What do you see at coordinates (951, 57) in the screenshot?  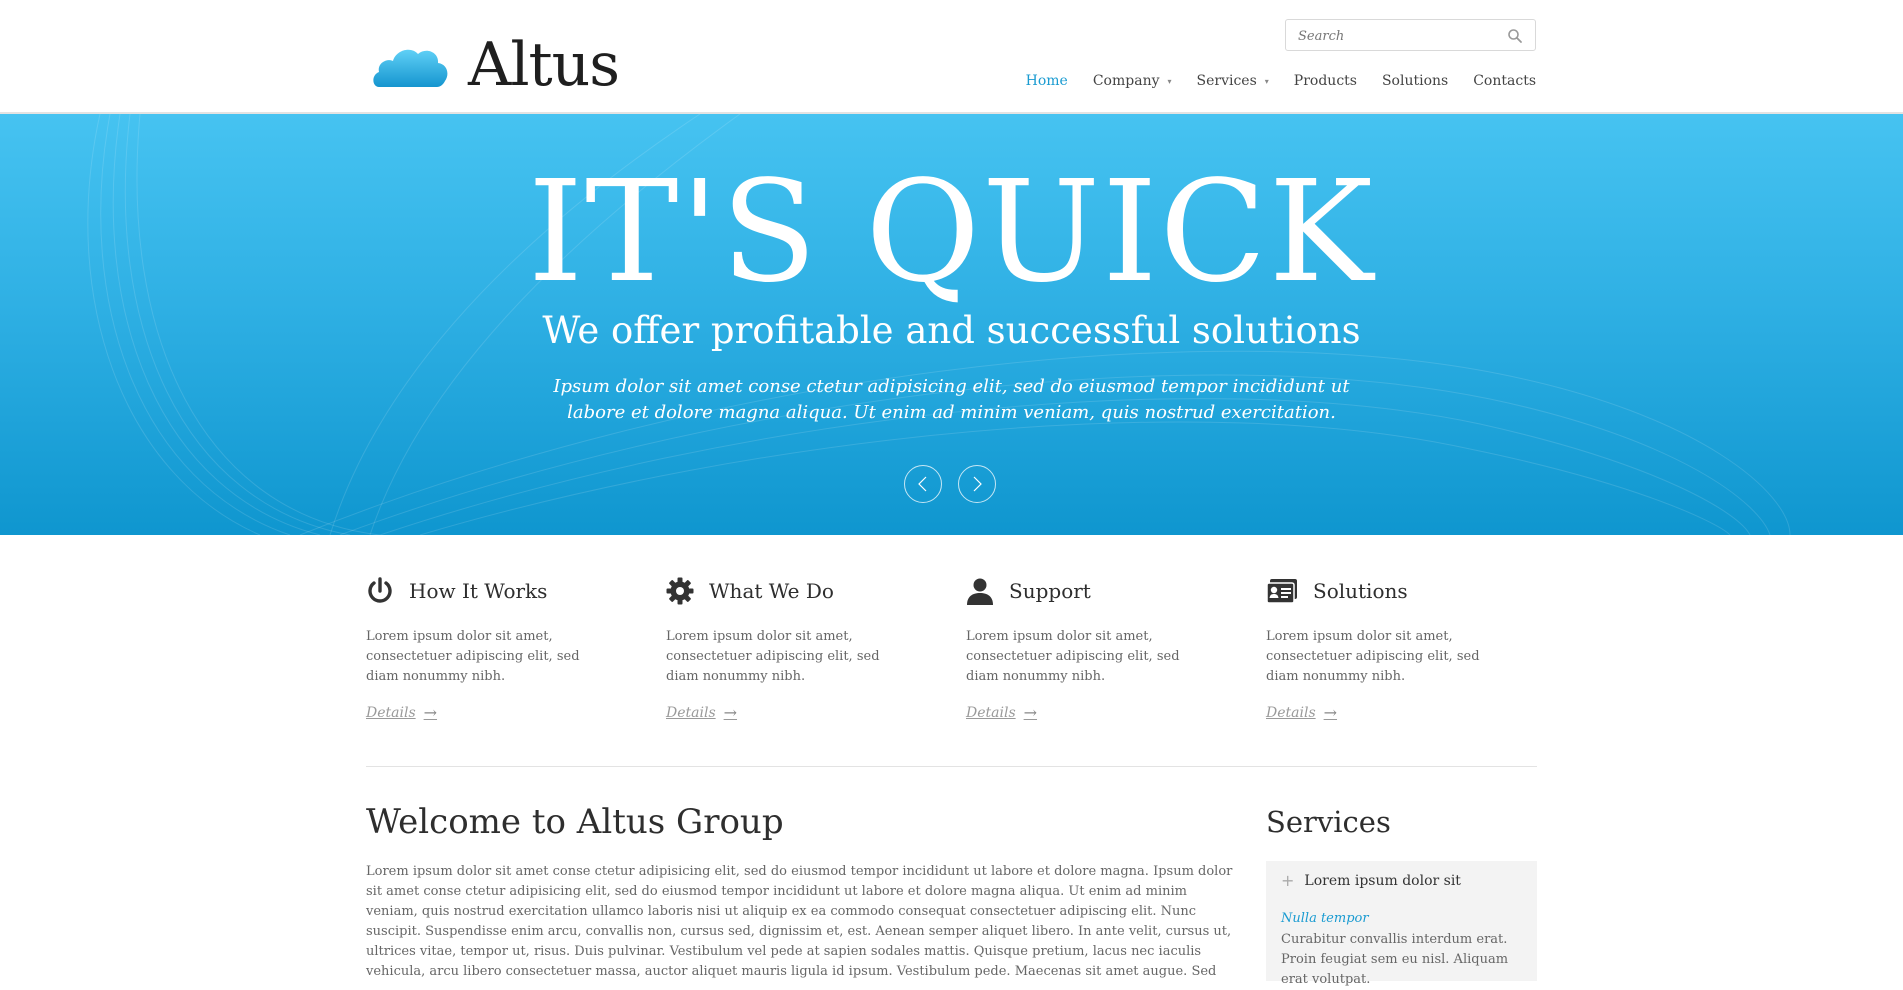 I see `site-header: Altus Home Company ▾ Services ▾` at bounding box center [951, 57].